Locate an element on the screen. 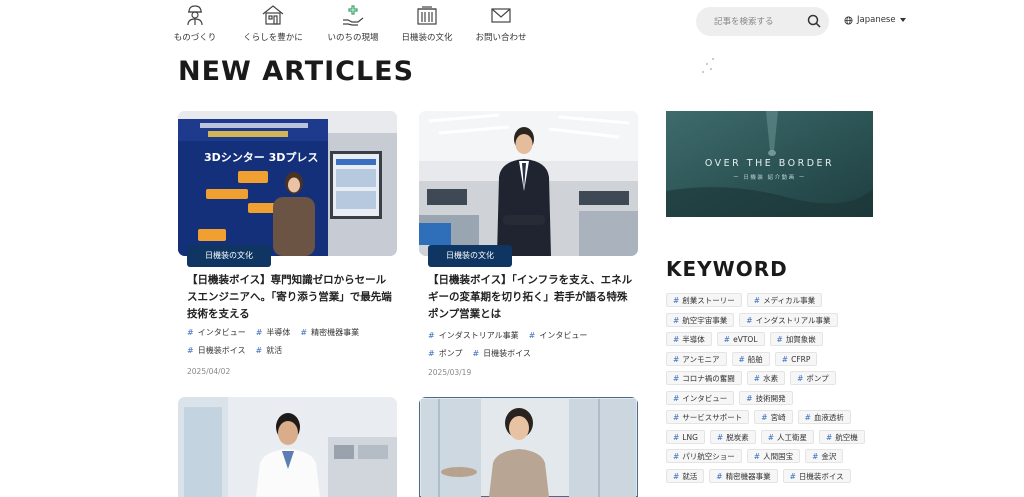 This screenshot has width=1024, height=497. article-date: 2025/03/19 is located at coordinates (450, 372).